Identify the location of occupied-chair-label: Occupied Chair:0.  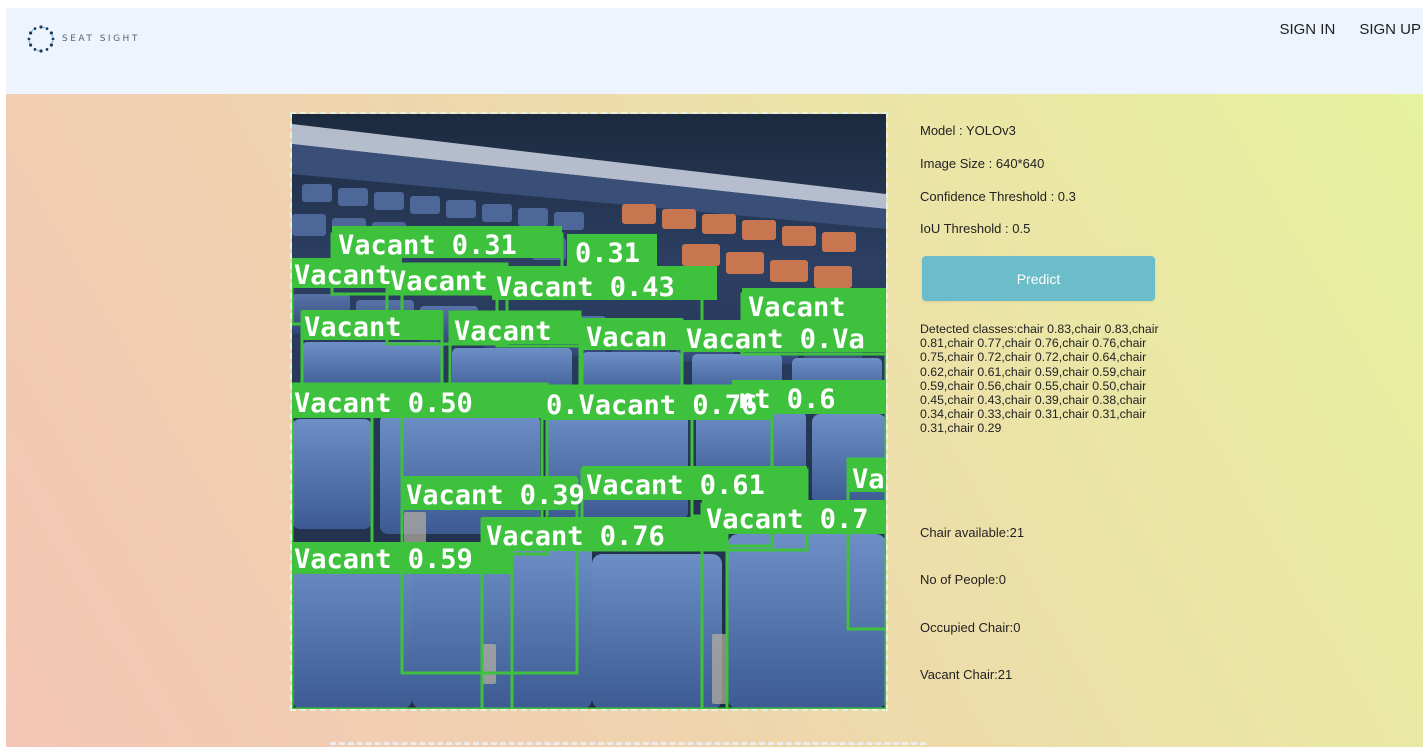
(970, 627).